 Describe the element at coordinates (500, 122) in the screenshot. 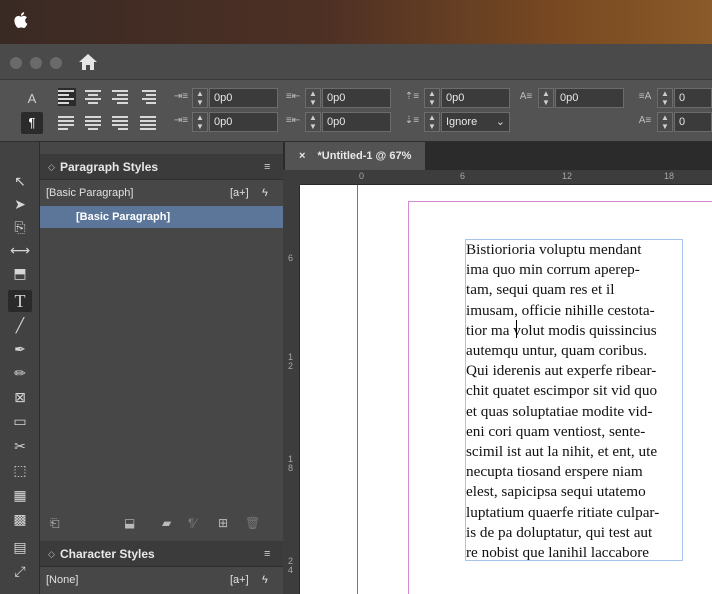

I see `chevron-down-icon: ⌄` at that location.